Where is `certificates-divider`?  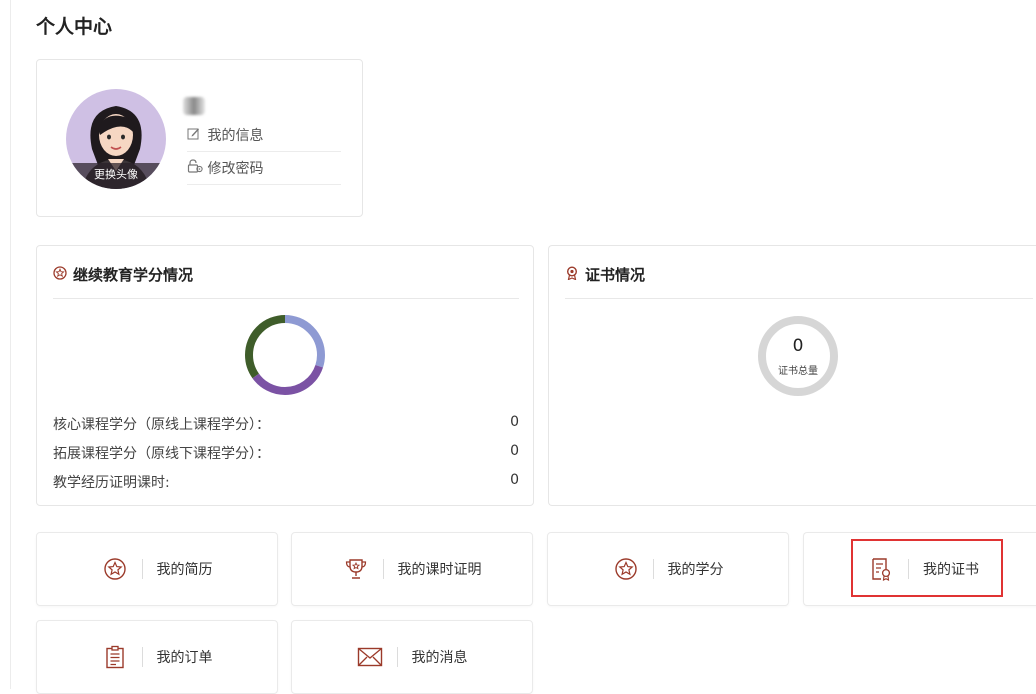
certificates-divider is located at coordinates (799, 298).